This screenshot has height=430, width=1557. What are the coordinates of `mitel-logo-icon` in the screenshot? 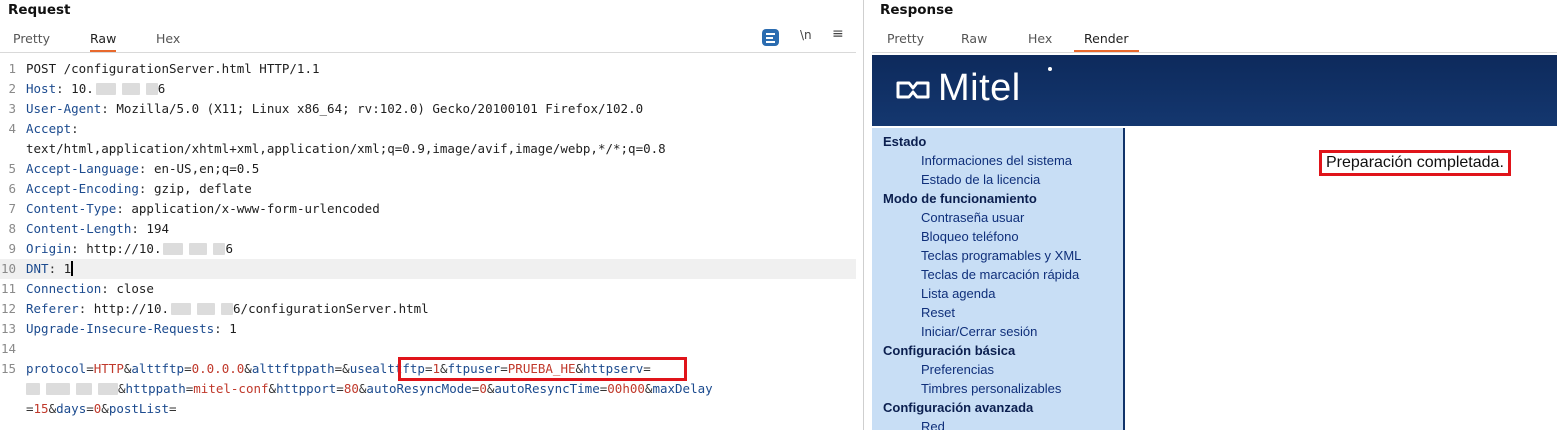 It's located at (913, 90).